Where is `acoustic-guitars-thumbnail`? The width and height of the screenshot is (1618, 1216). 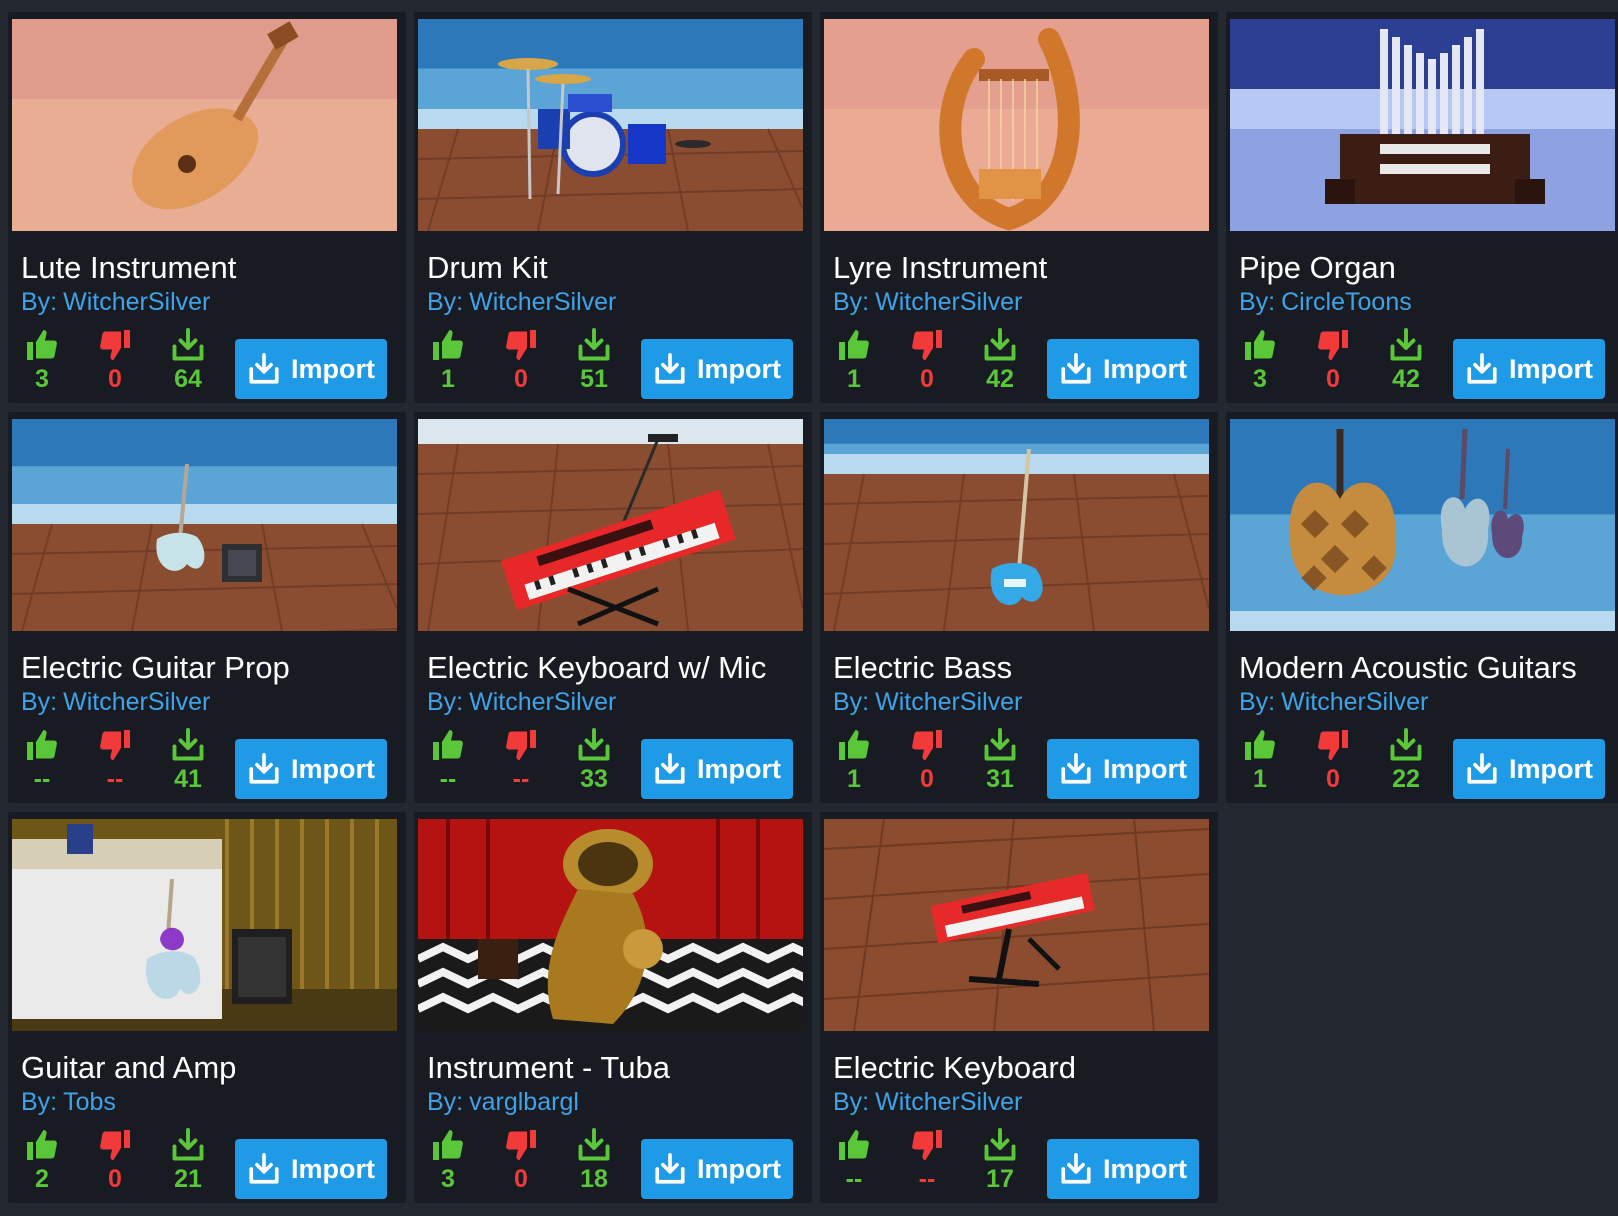 acoustic-guitars-thumbnail is located at coordinates (1422, 525).